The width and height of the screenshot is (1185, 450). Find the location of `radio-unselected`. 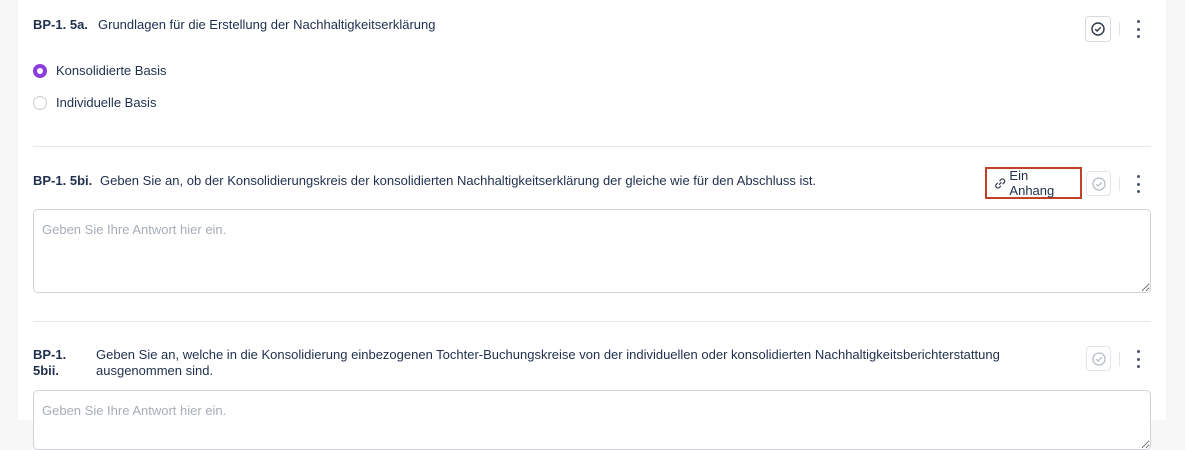

radio-unselected is located at coordinates (40, 102).